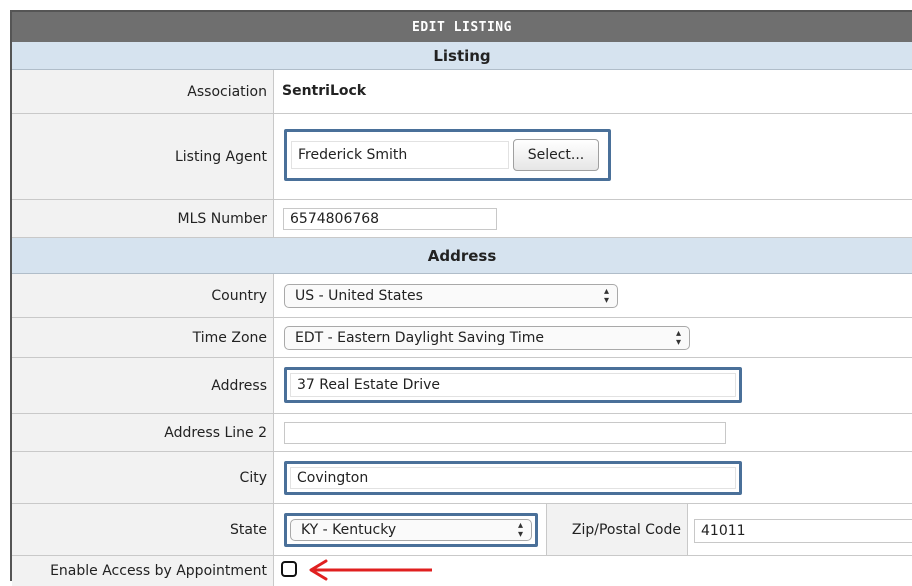  Describe the element at coordinates (143, 477) in the screenshot. I see `city-label: City` at that location.